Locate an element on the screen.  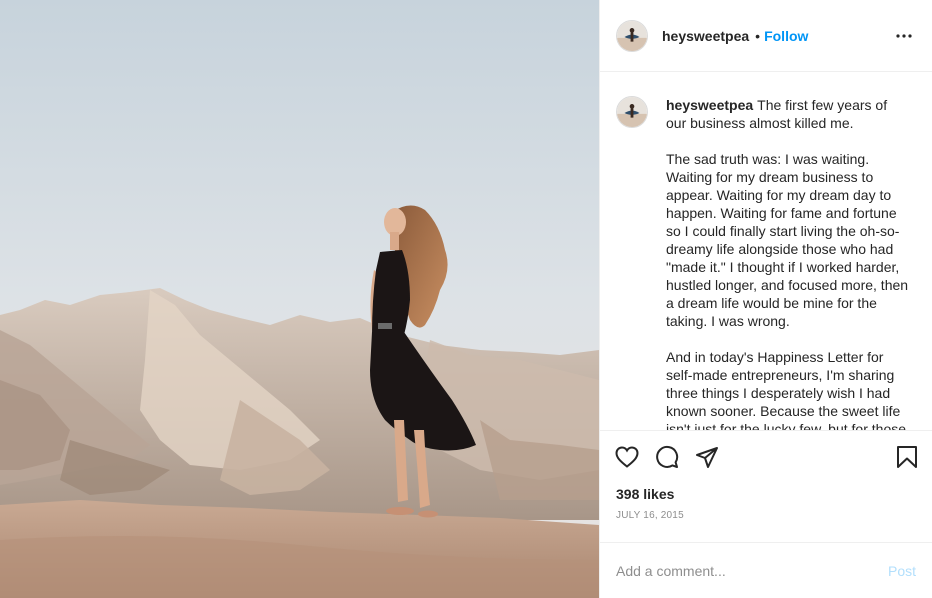
save-button is located at coordinates (907, 457).